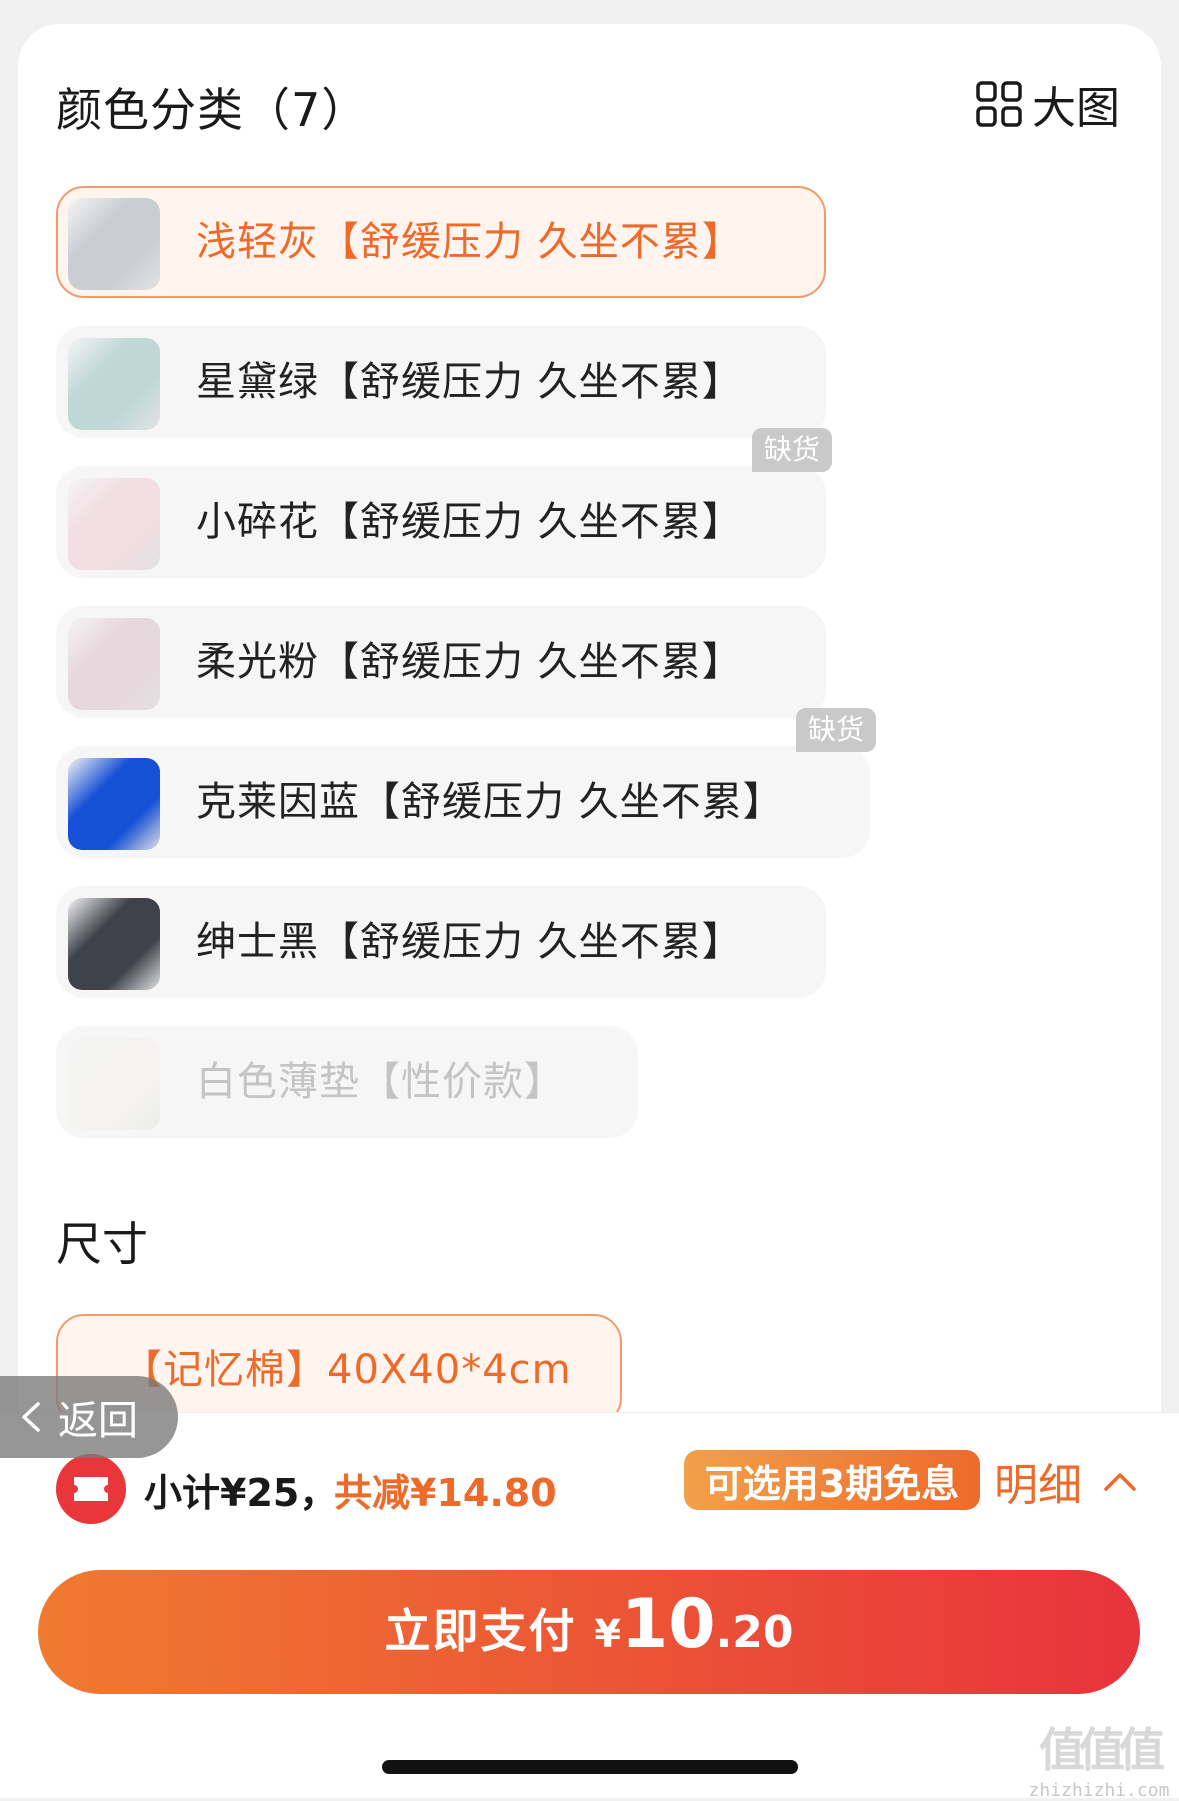  What do you see at coordinates (469, 662) in the screenshot?
I see `color-option-label: 柔光粉【舒缓压力 久坐不累】` at bounding box center [469, 662].